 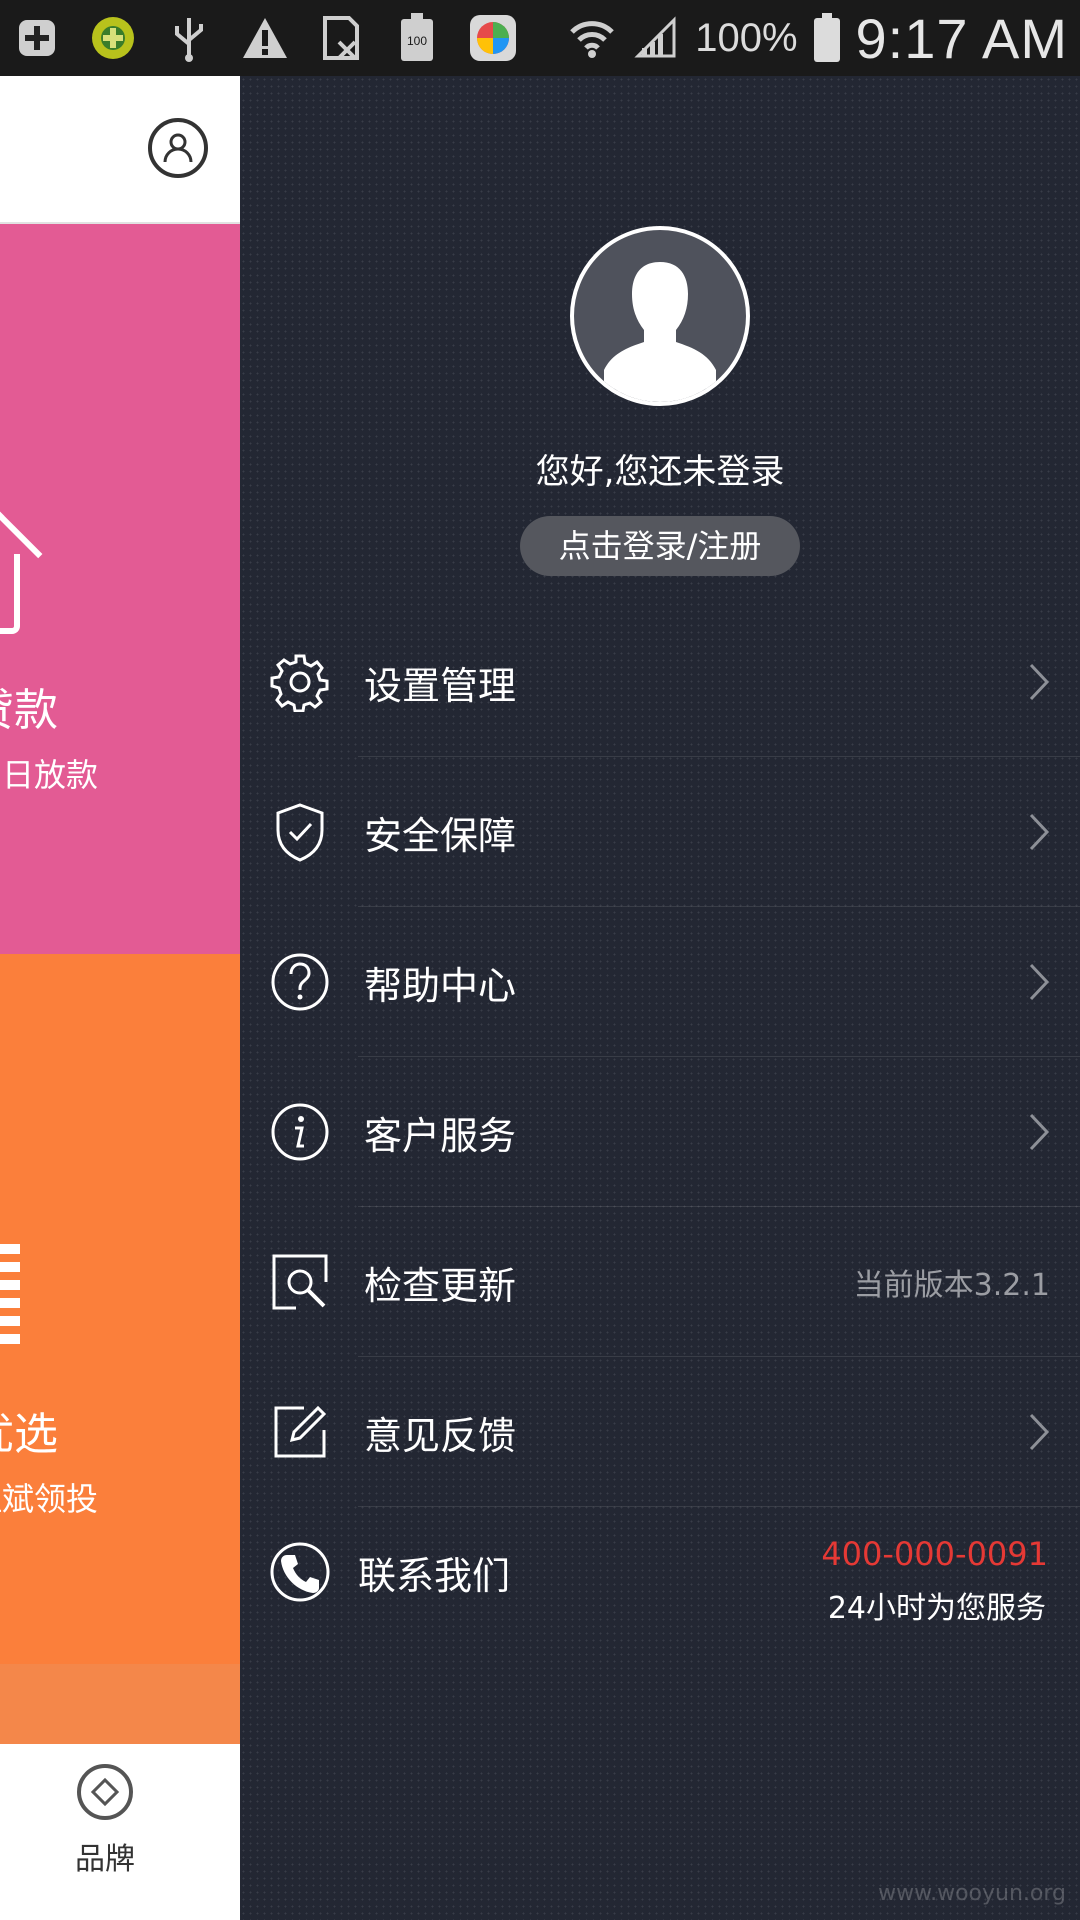 What do you see at coordinates (660, 1432) in the screenshot?
I see `menu-item-feedback: 意见反馈` at bounding box center [660, 1432].